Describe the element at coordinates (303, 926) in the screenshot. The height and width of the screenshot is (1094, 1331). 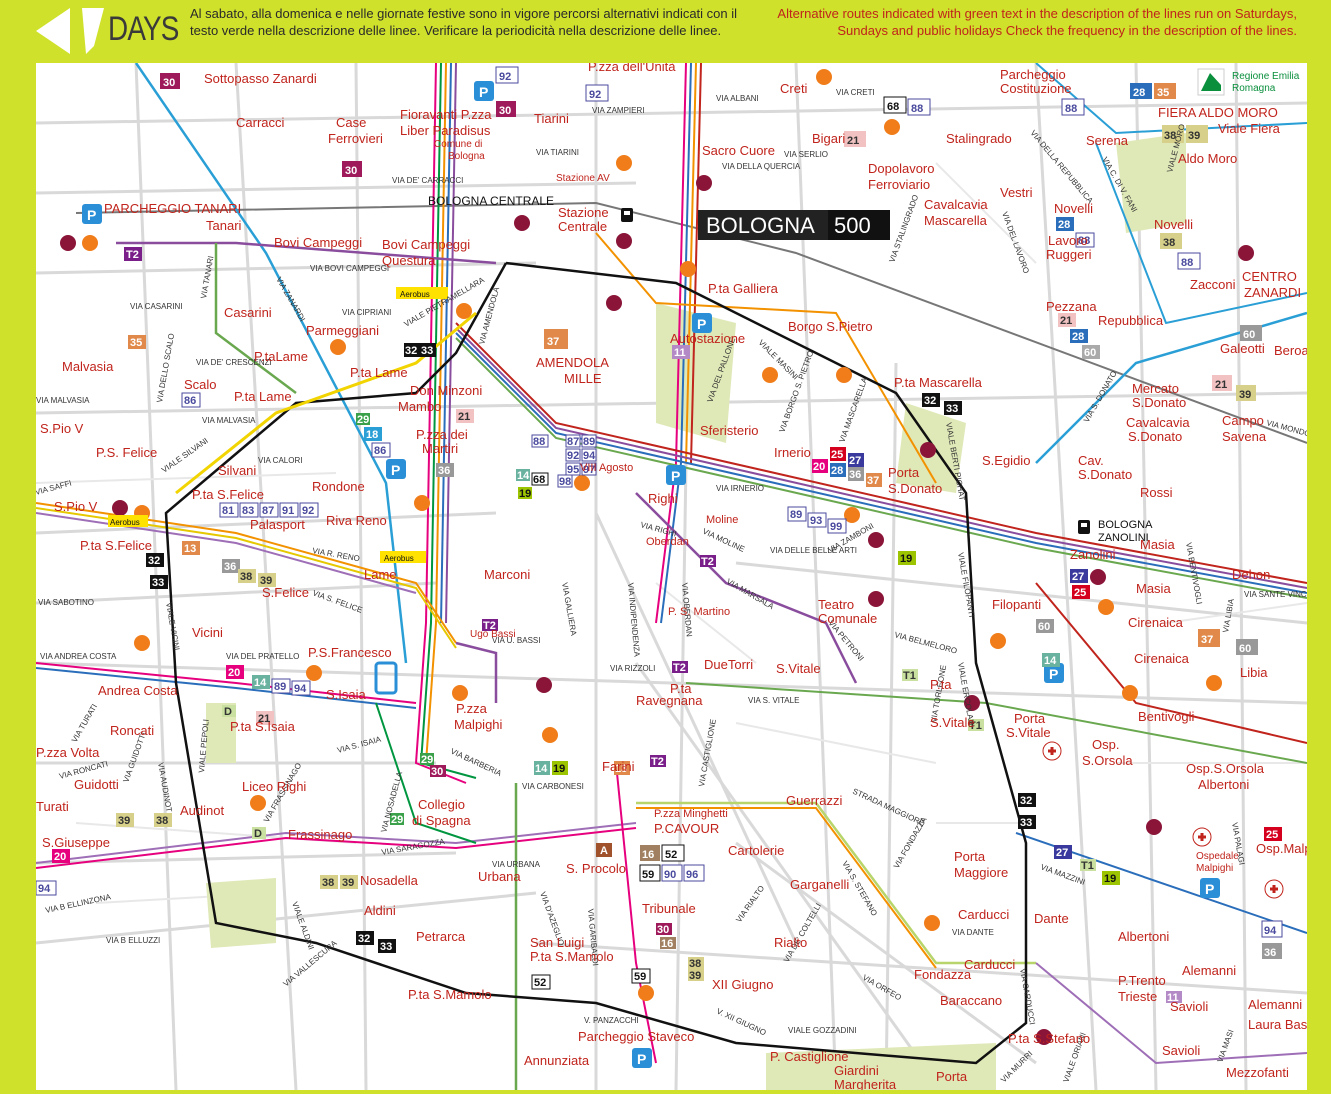
I see `street-label: VIALE ALDINI` at that location.